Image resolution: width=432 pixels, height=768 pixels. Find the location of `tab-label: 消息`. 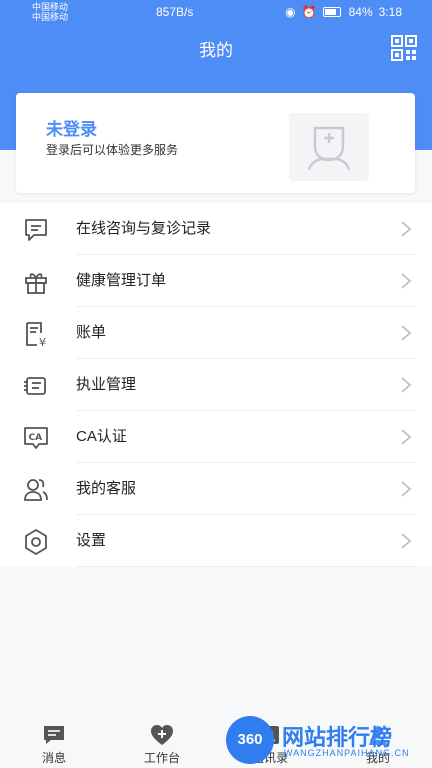

tab-label: 消息 is located at coordinates (53, 758).